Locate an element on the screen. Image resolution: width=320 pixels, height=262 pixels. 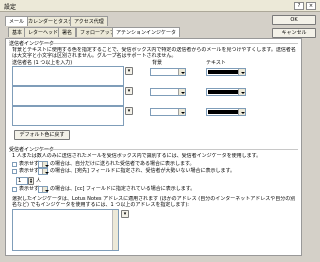
restore-default-colors-button: デフォルト色に戻す is located at coordinates (42, 135).